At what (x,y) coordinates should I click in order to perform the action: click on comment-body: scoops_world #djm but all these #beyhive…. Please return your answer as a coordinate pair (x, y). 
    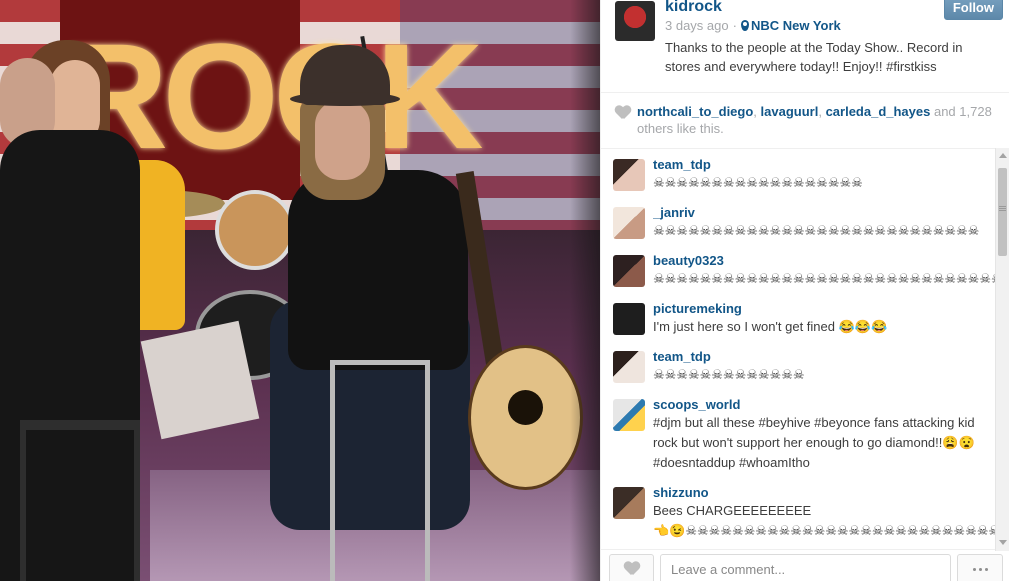
    Looking at the image, I should click on (818, 441).